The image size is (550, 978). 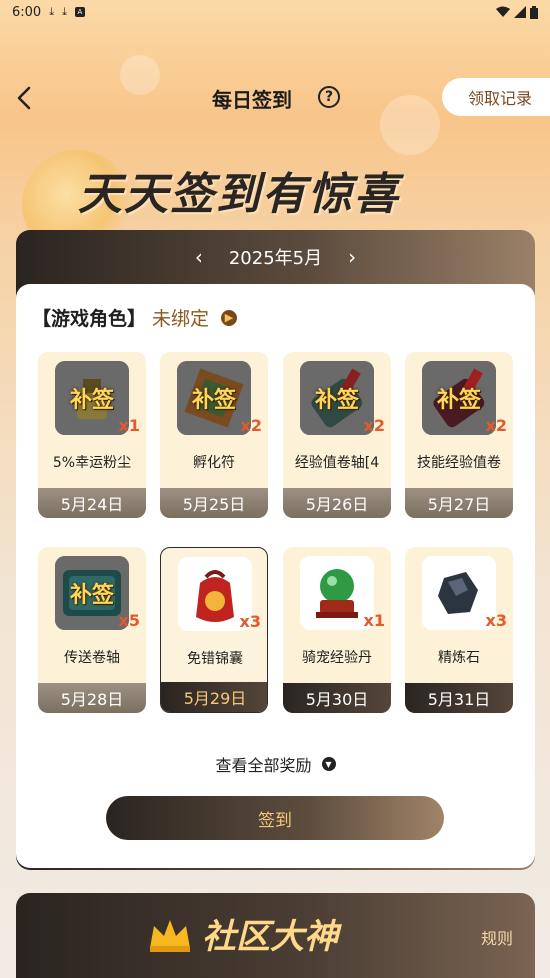 I want to click on status-right, so click(x=517, y=12).